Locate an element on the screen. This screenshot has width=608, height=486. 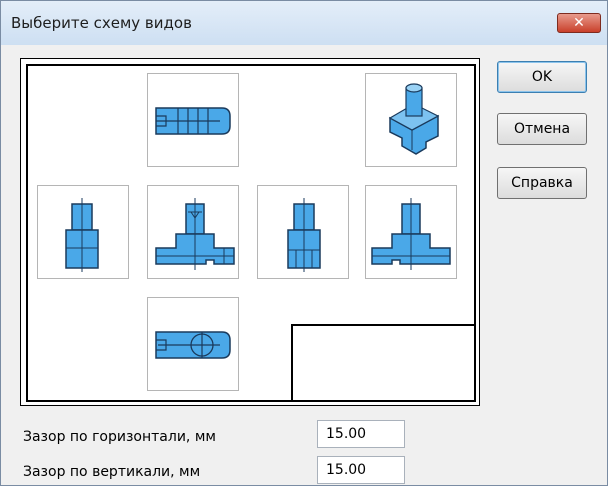
vertical-gap-input is located at coordinates (361, 470).